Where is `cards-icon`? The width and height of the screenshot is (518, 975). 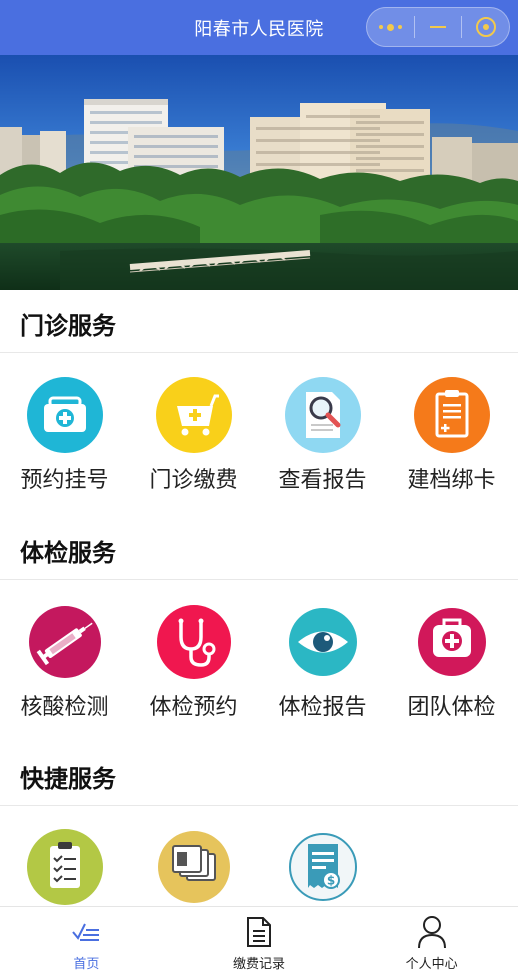
cards-icon is located at coordinates (194, 867).